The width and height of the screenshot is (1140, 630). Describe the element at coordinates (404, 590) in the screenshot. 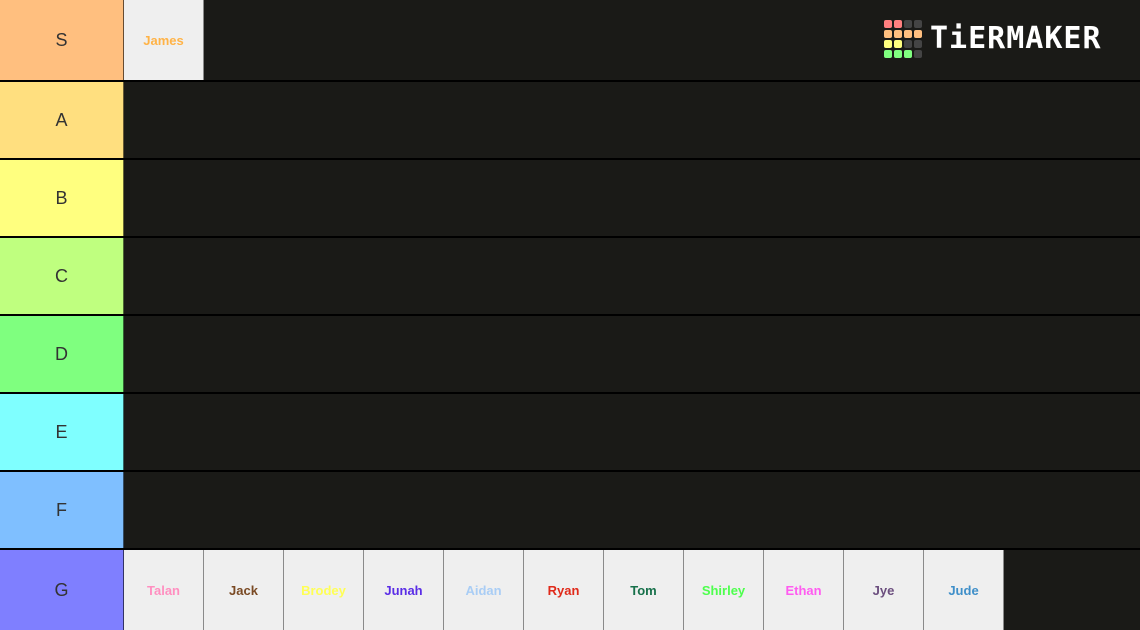

I see `tier-item: Junah` at that location.